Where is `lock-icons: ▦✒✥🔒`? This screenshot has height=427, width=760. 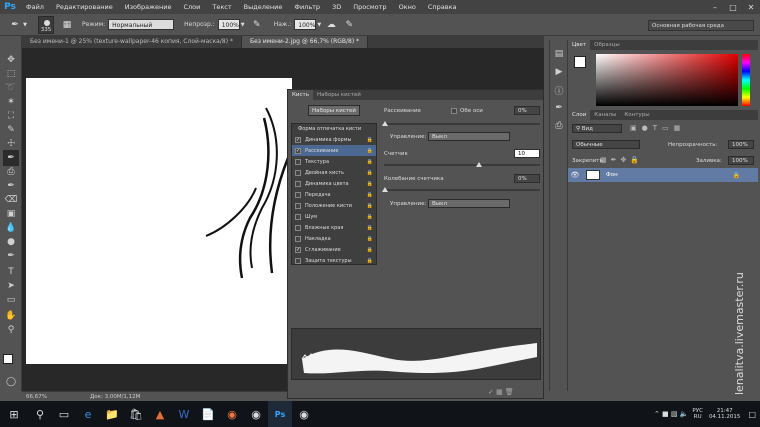 lock-icons: ▦✒✥🔒 is located at coordinates (621, 160).